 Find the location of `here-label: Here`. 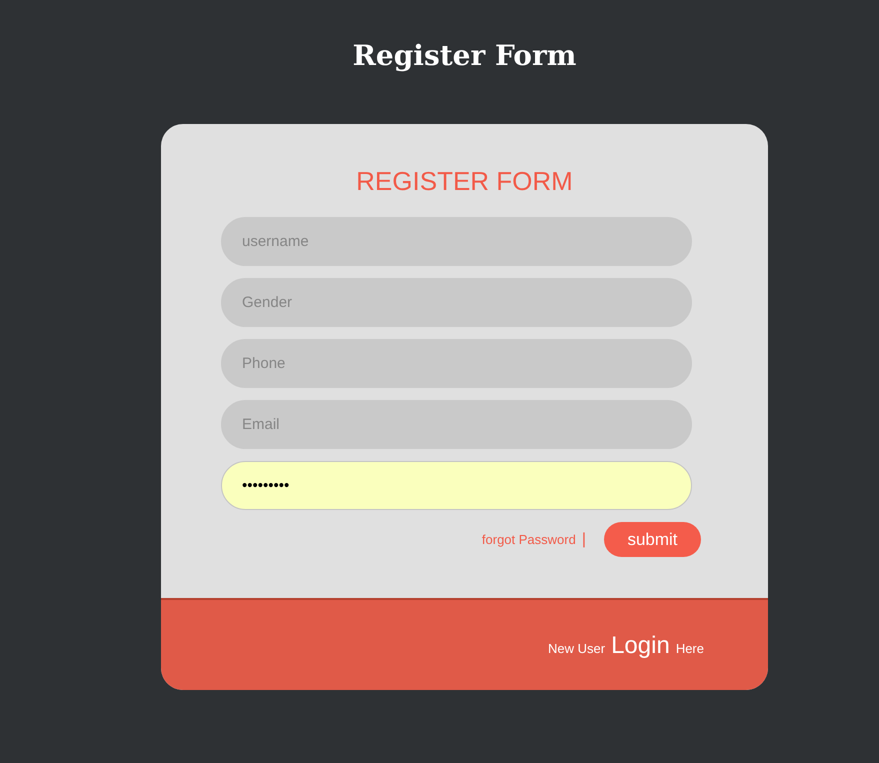

here-label: Here is located at coordinates (690, 648).